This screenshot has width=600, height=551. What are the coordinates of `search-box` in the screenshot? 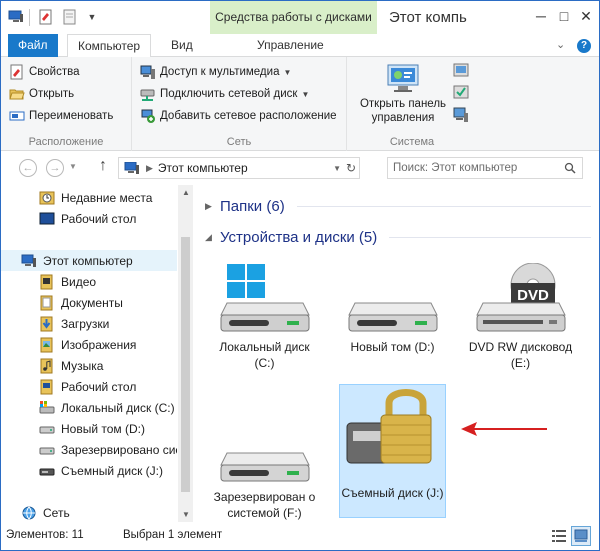 It's located at (485, 168).